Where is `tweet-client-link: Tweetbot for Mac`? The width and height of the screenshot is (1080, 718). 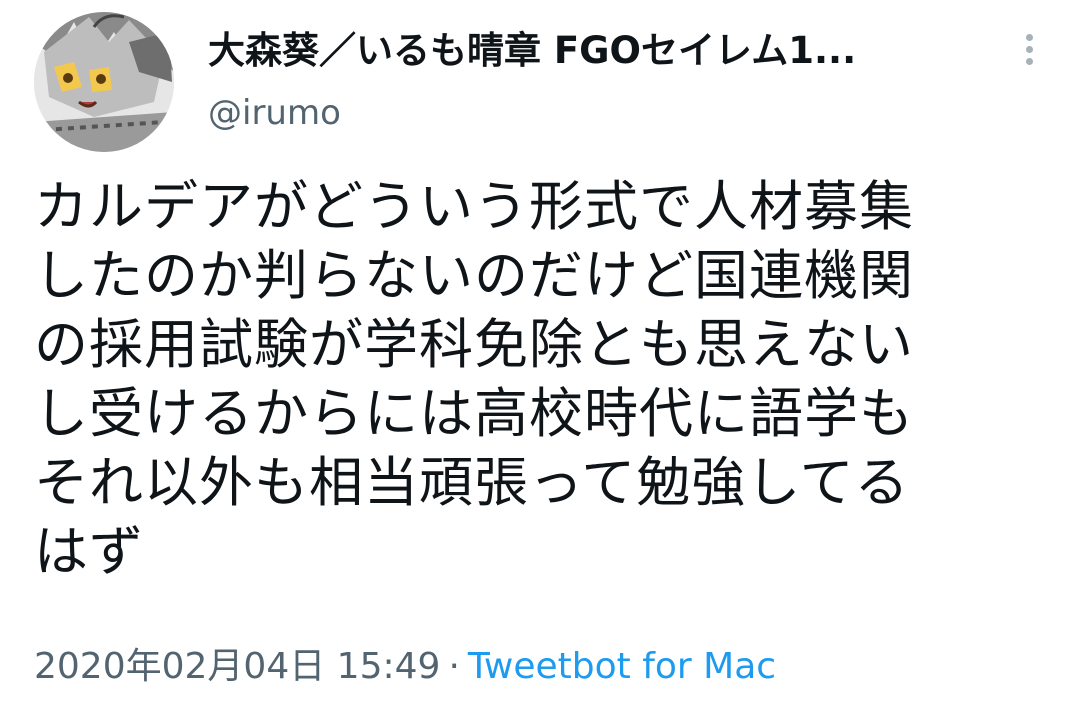
tweet-client-link: Tweetbot for Mac is located at coordinates (622, 666).